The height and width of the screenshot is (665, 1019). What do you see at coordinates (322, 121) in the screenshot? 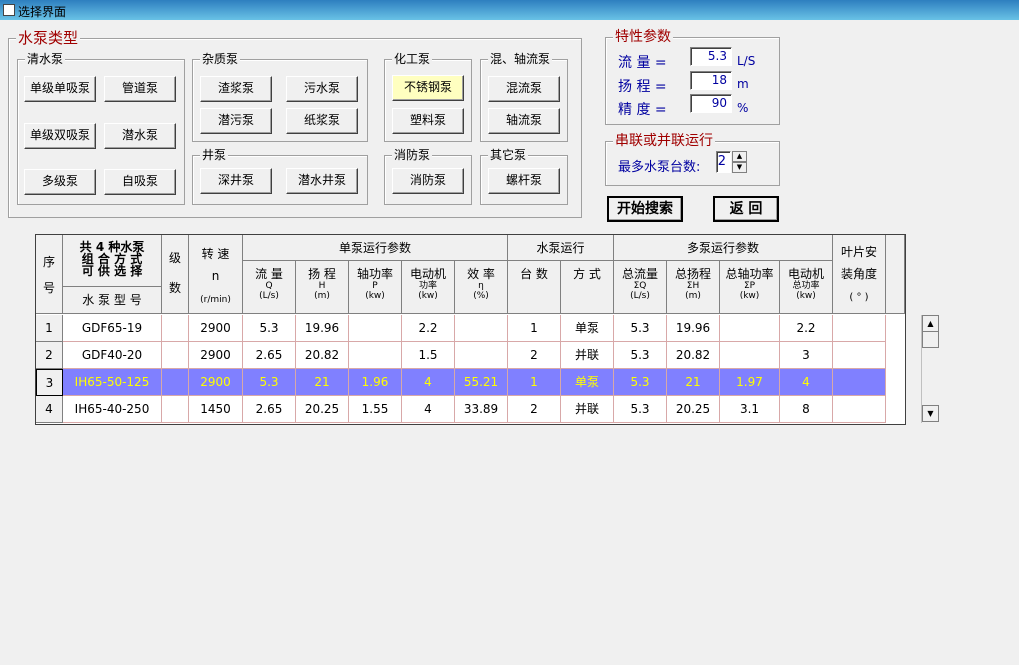
I see `btn-paper-pulp-pump: 纸浆泵` at bounding box center [322, 121].